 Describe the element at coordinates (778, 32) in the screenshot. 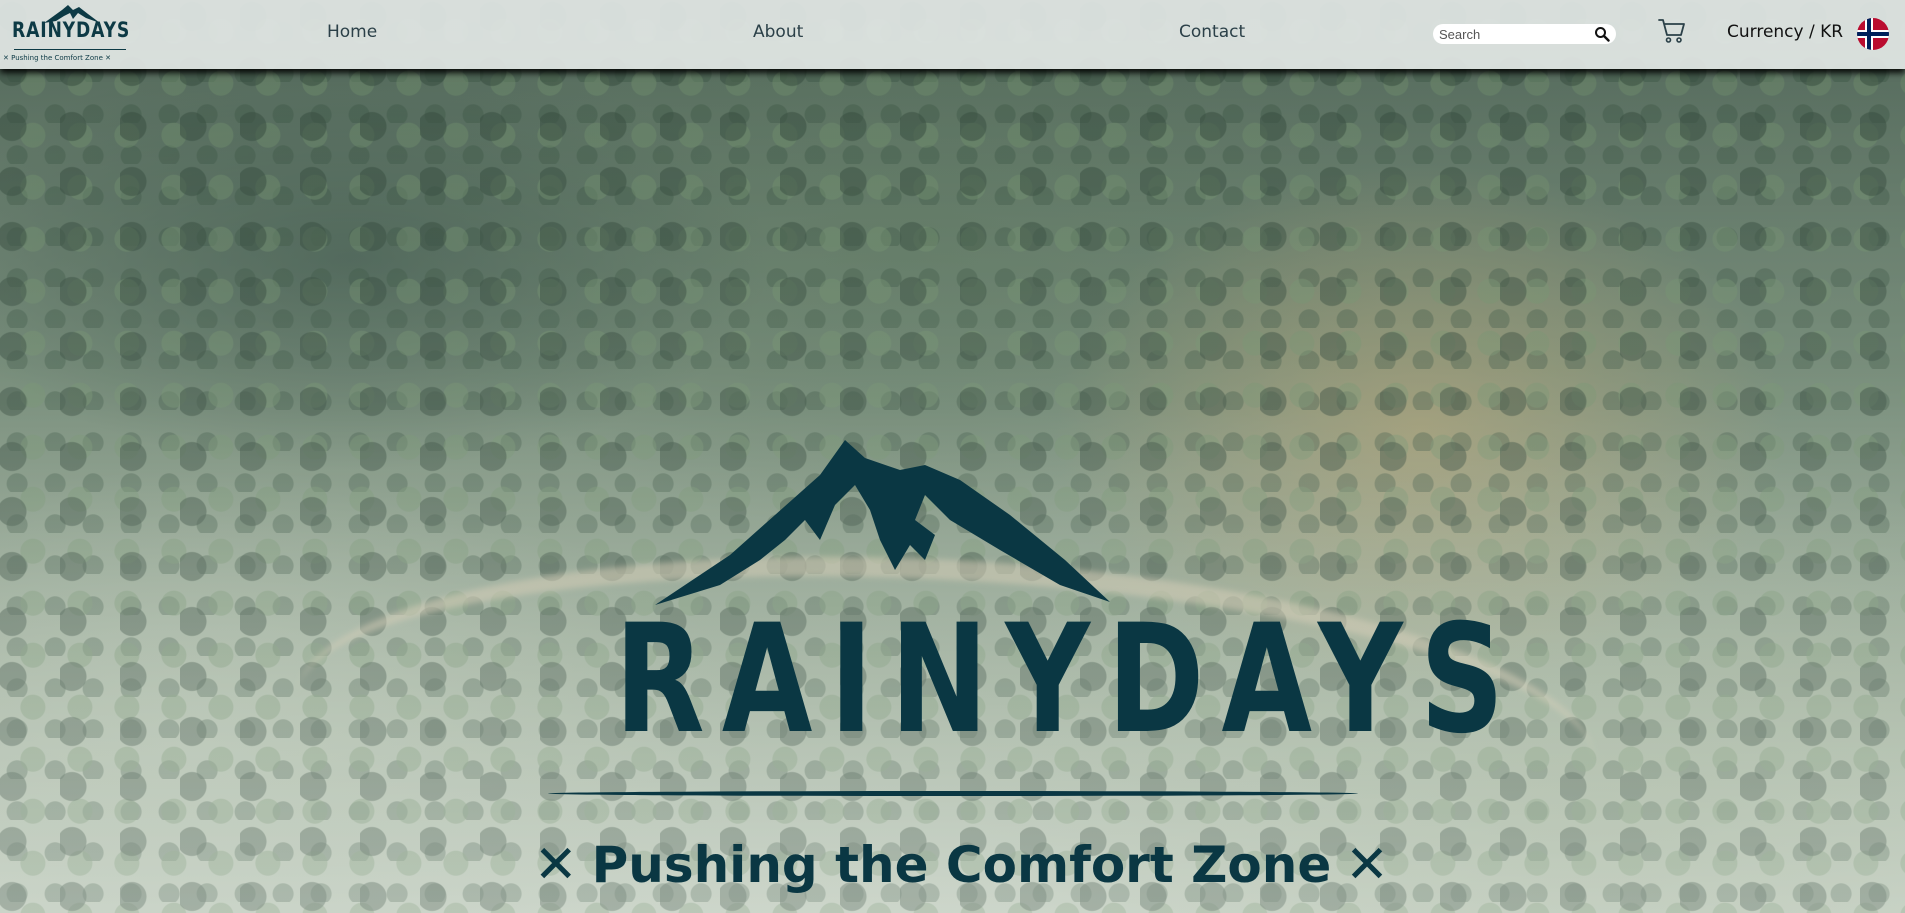

I see `nav-about-link: About` at that location.